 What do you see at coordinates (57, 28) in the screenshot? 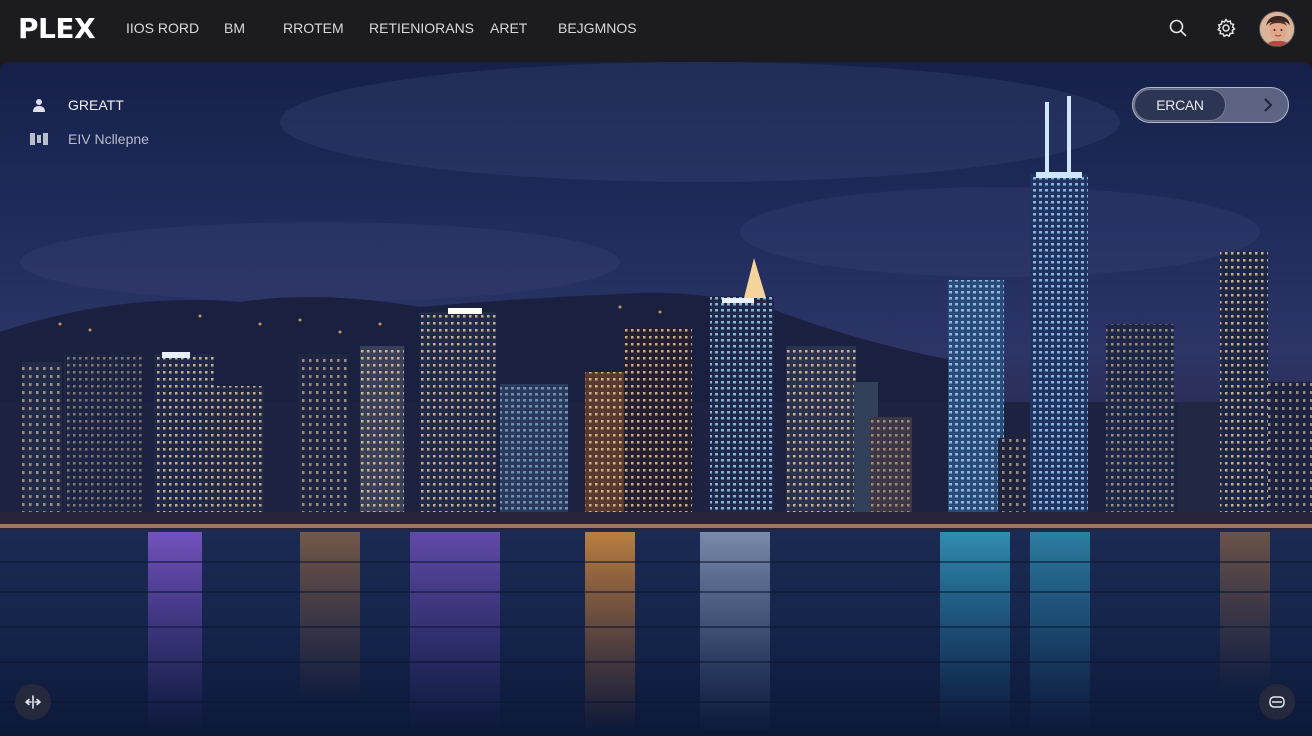
I see `app-logo: PLEX` at bounding box center [57, 28].